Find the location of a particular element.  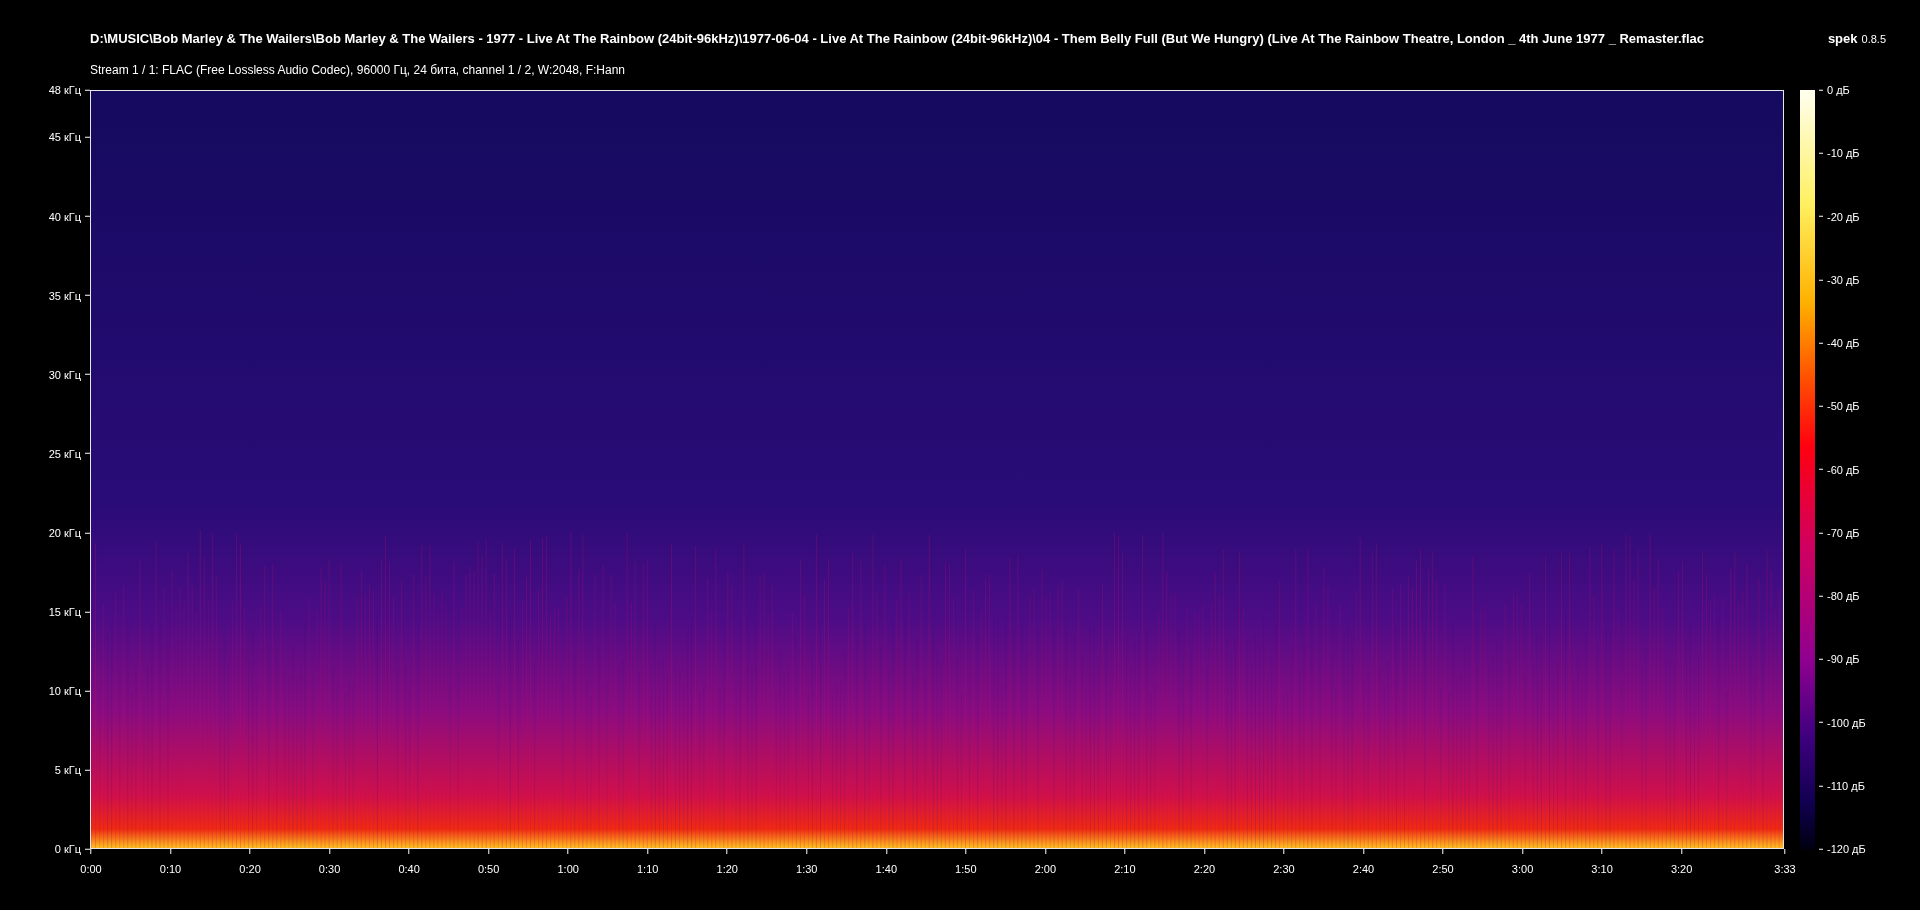

time-label: 0:00 is located at coordinates (91, 869).